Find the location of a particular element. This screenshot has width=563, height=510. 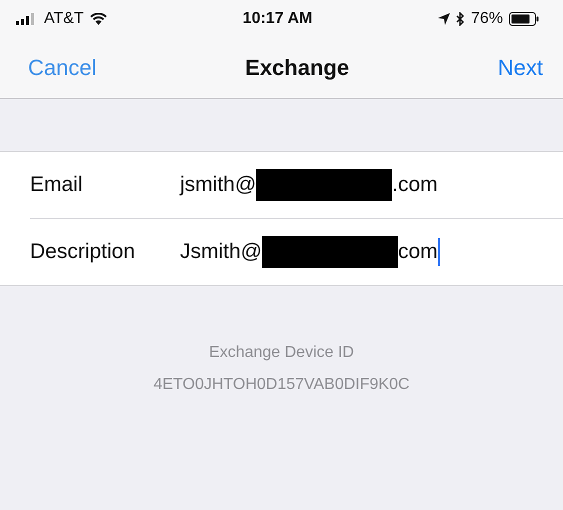

bluetooth-icon is located at coordinates (460, 19).